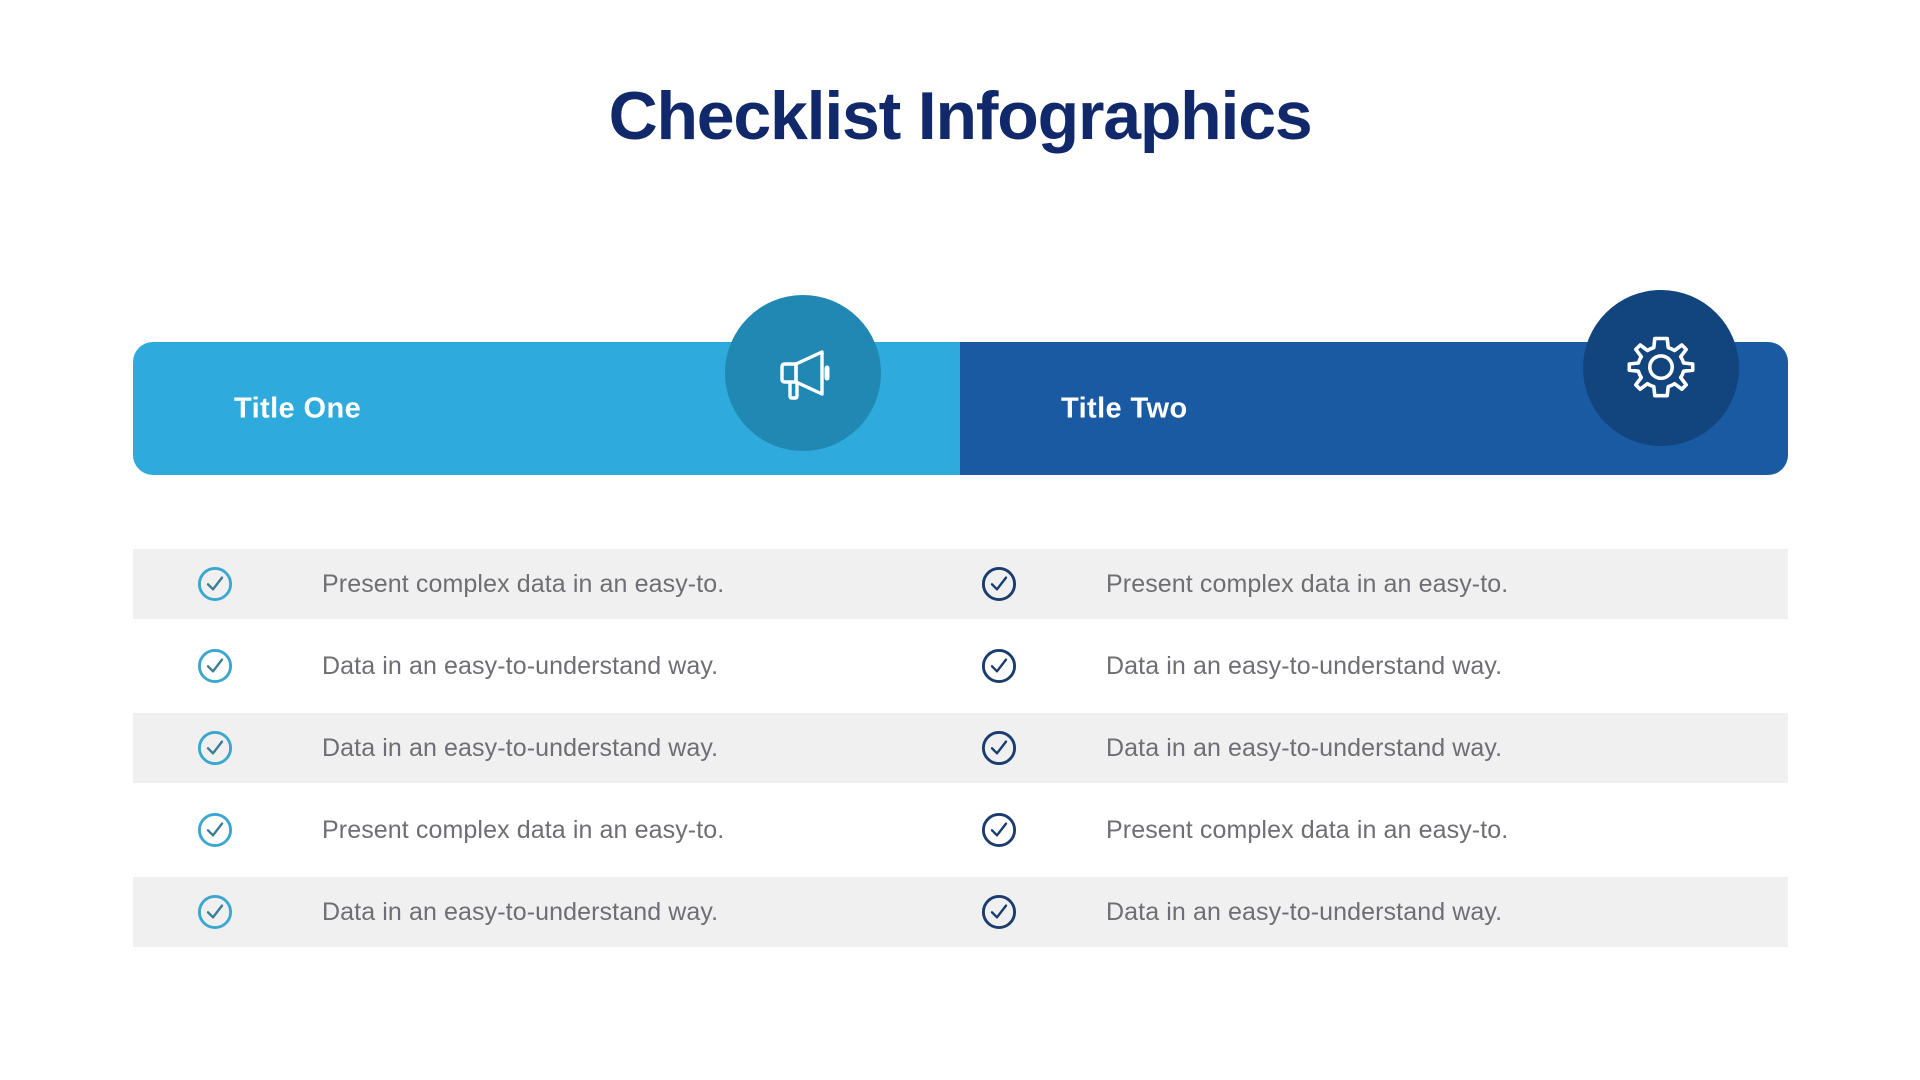  I want to click on column-two-title: Title Two, so click(1124, 408).